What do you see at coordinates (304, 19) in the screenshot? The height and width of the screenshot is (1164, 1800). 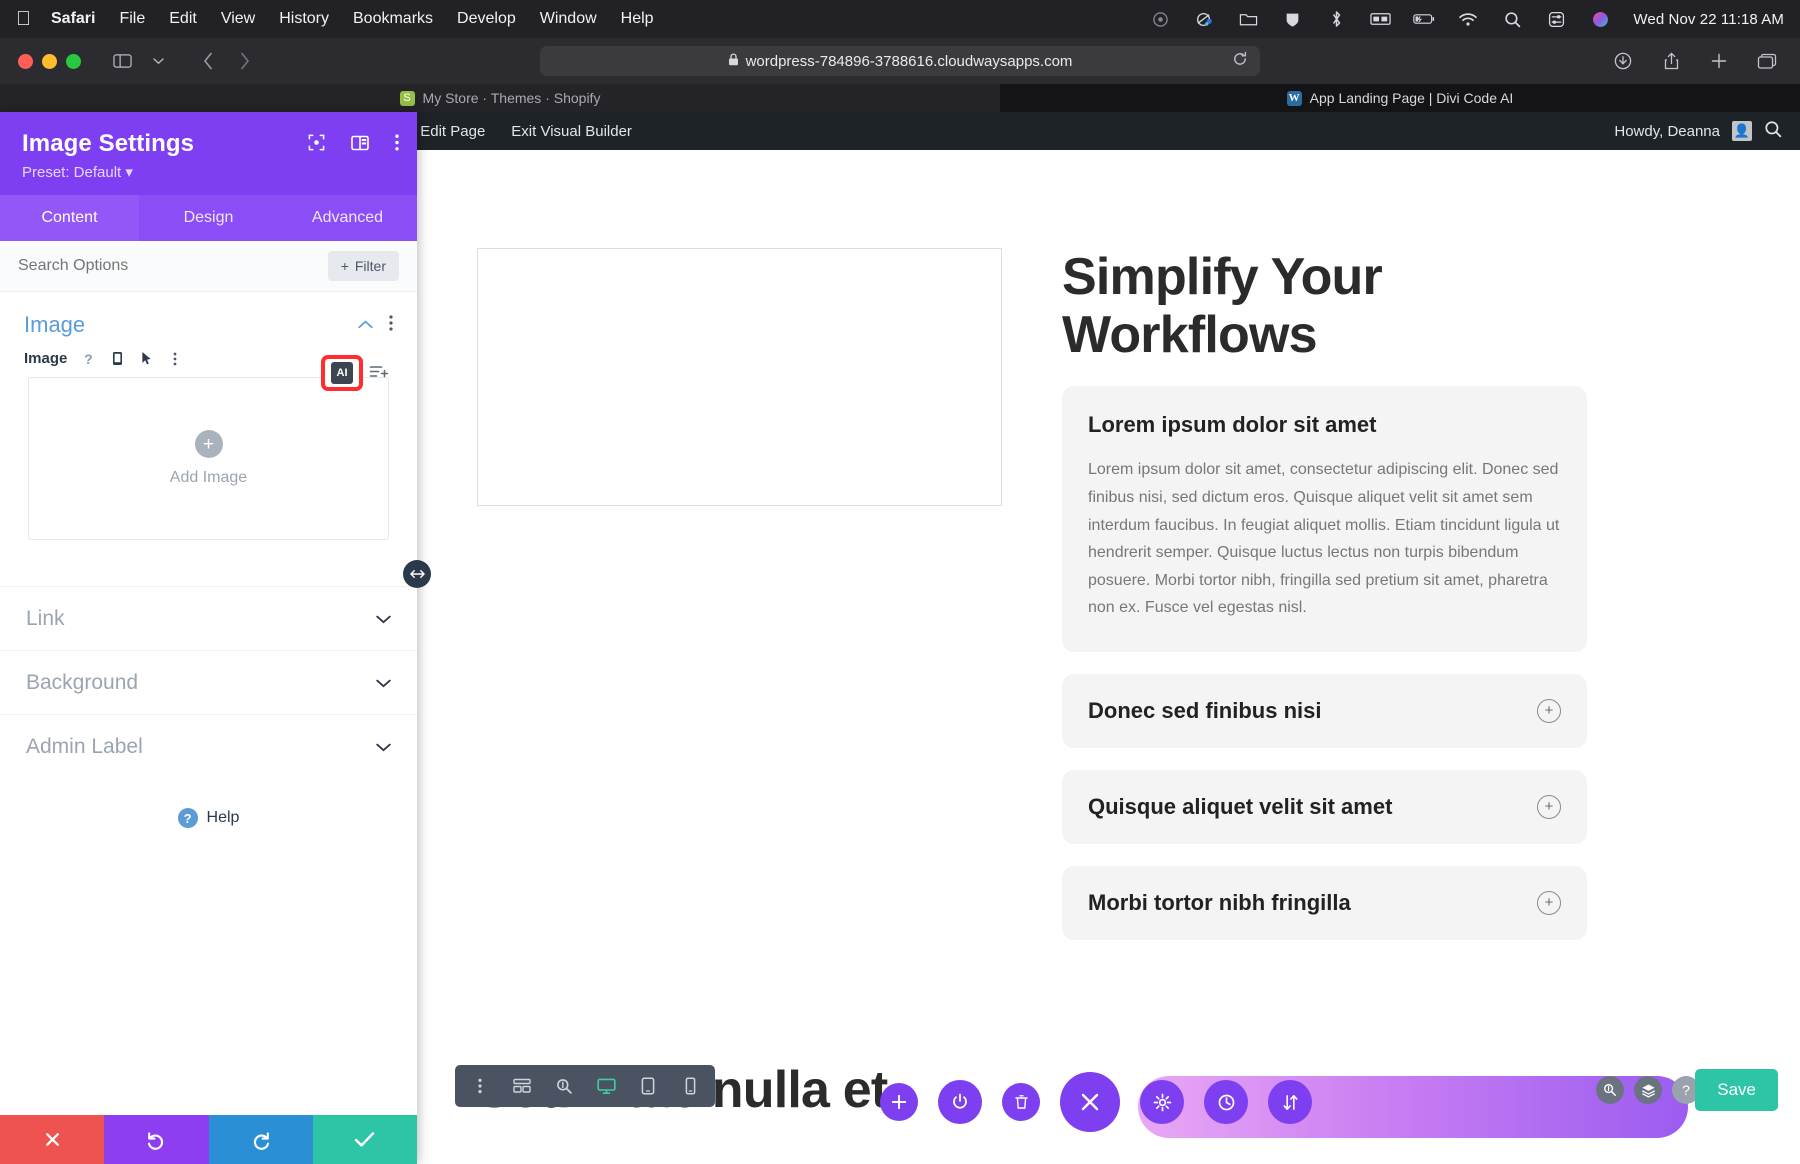 I see `menu-item-history: History` at bounding box center [304, 19].